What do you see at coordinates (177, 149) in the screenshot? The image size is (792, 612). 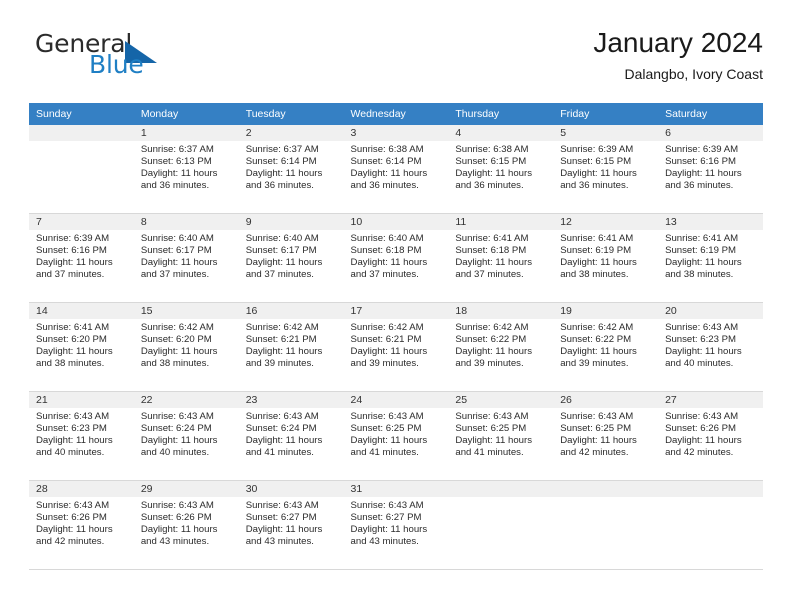 I see `sunrise-text: Sunrise: 6:37 AM` at bounding box center [177, 149].